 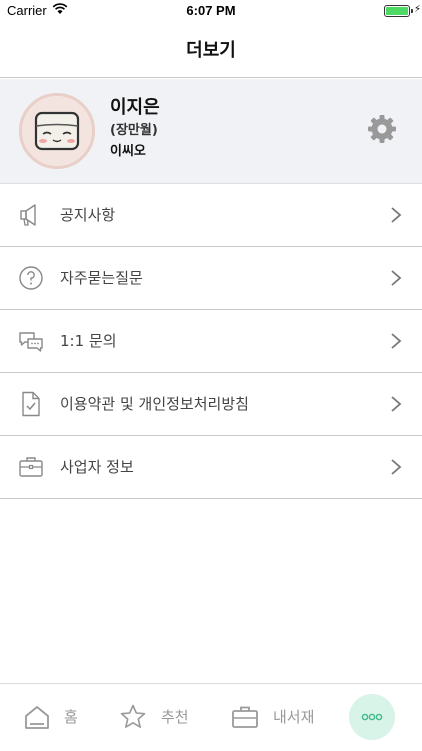 I want to click on question-icon, so click(x=31, y=278).